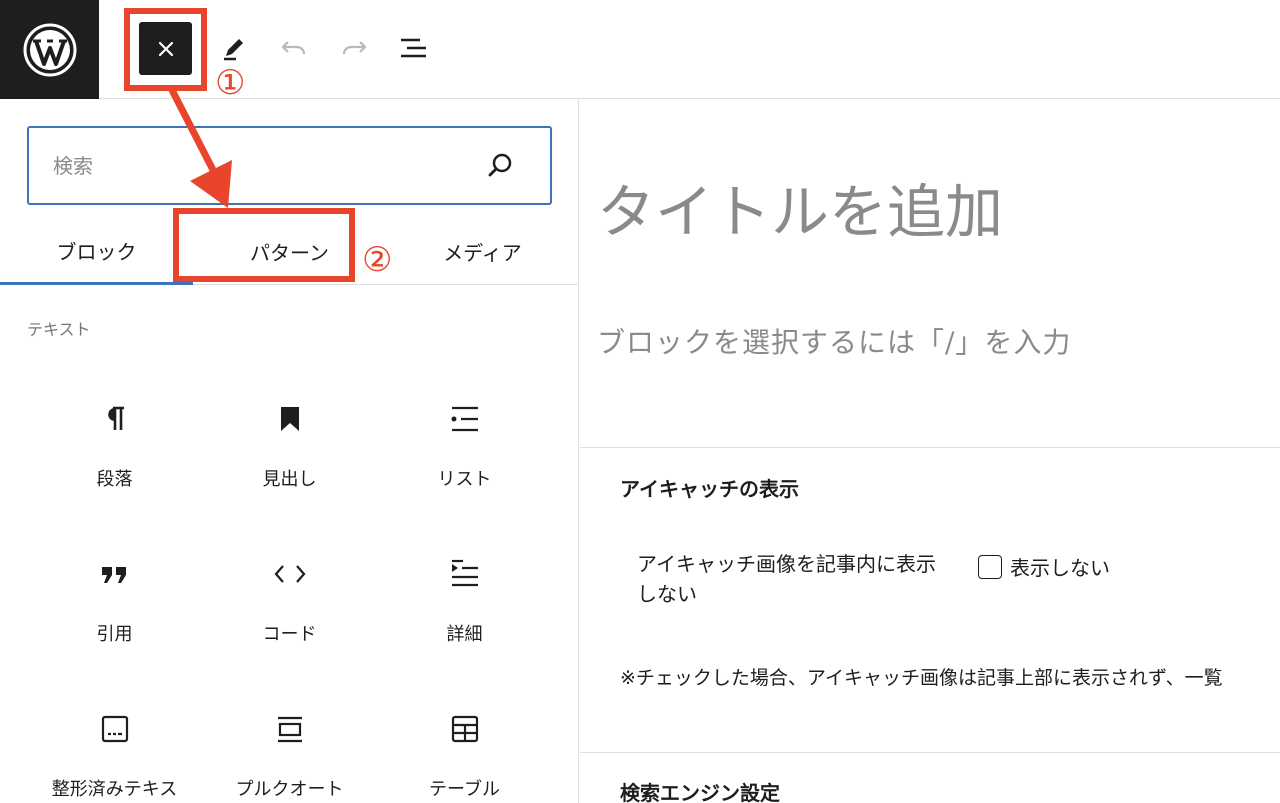 The image size is (1280, 803). Describe the element at coordinates (464, 609) in the screenshot. I see `block-details: 詳細` at that location.